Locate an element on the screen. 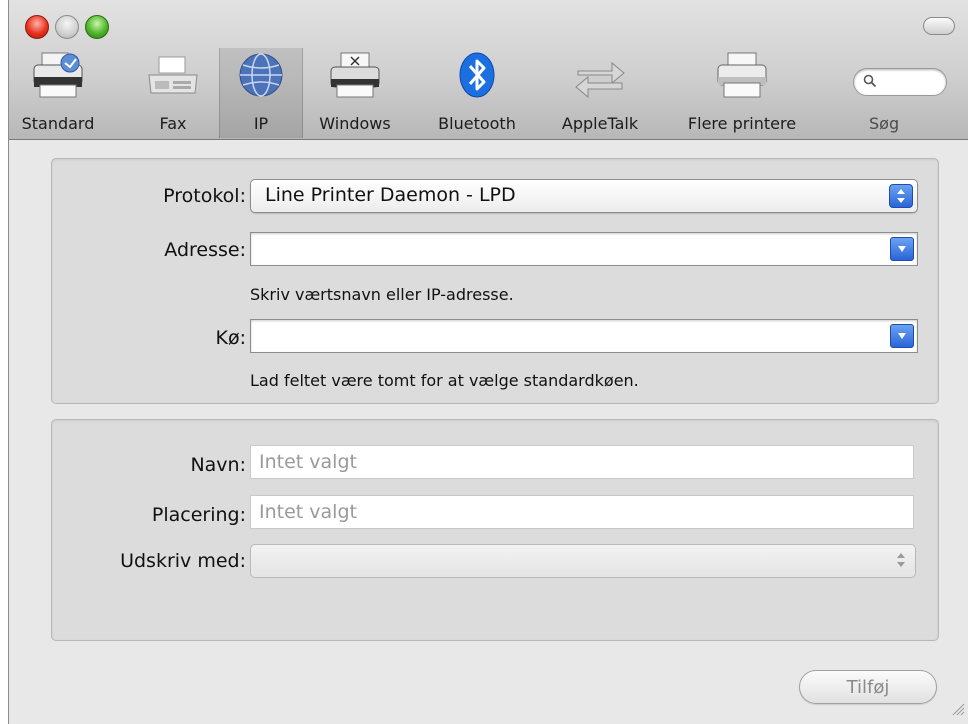 This screenshot has height=724, width=968. toolbar-label-more-printers: Flere printere is located at coordinates (742, 123).